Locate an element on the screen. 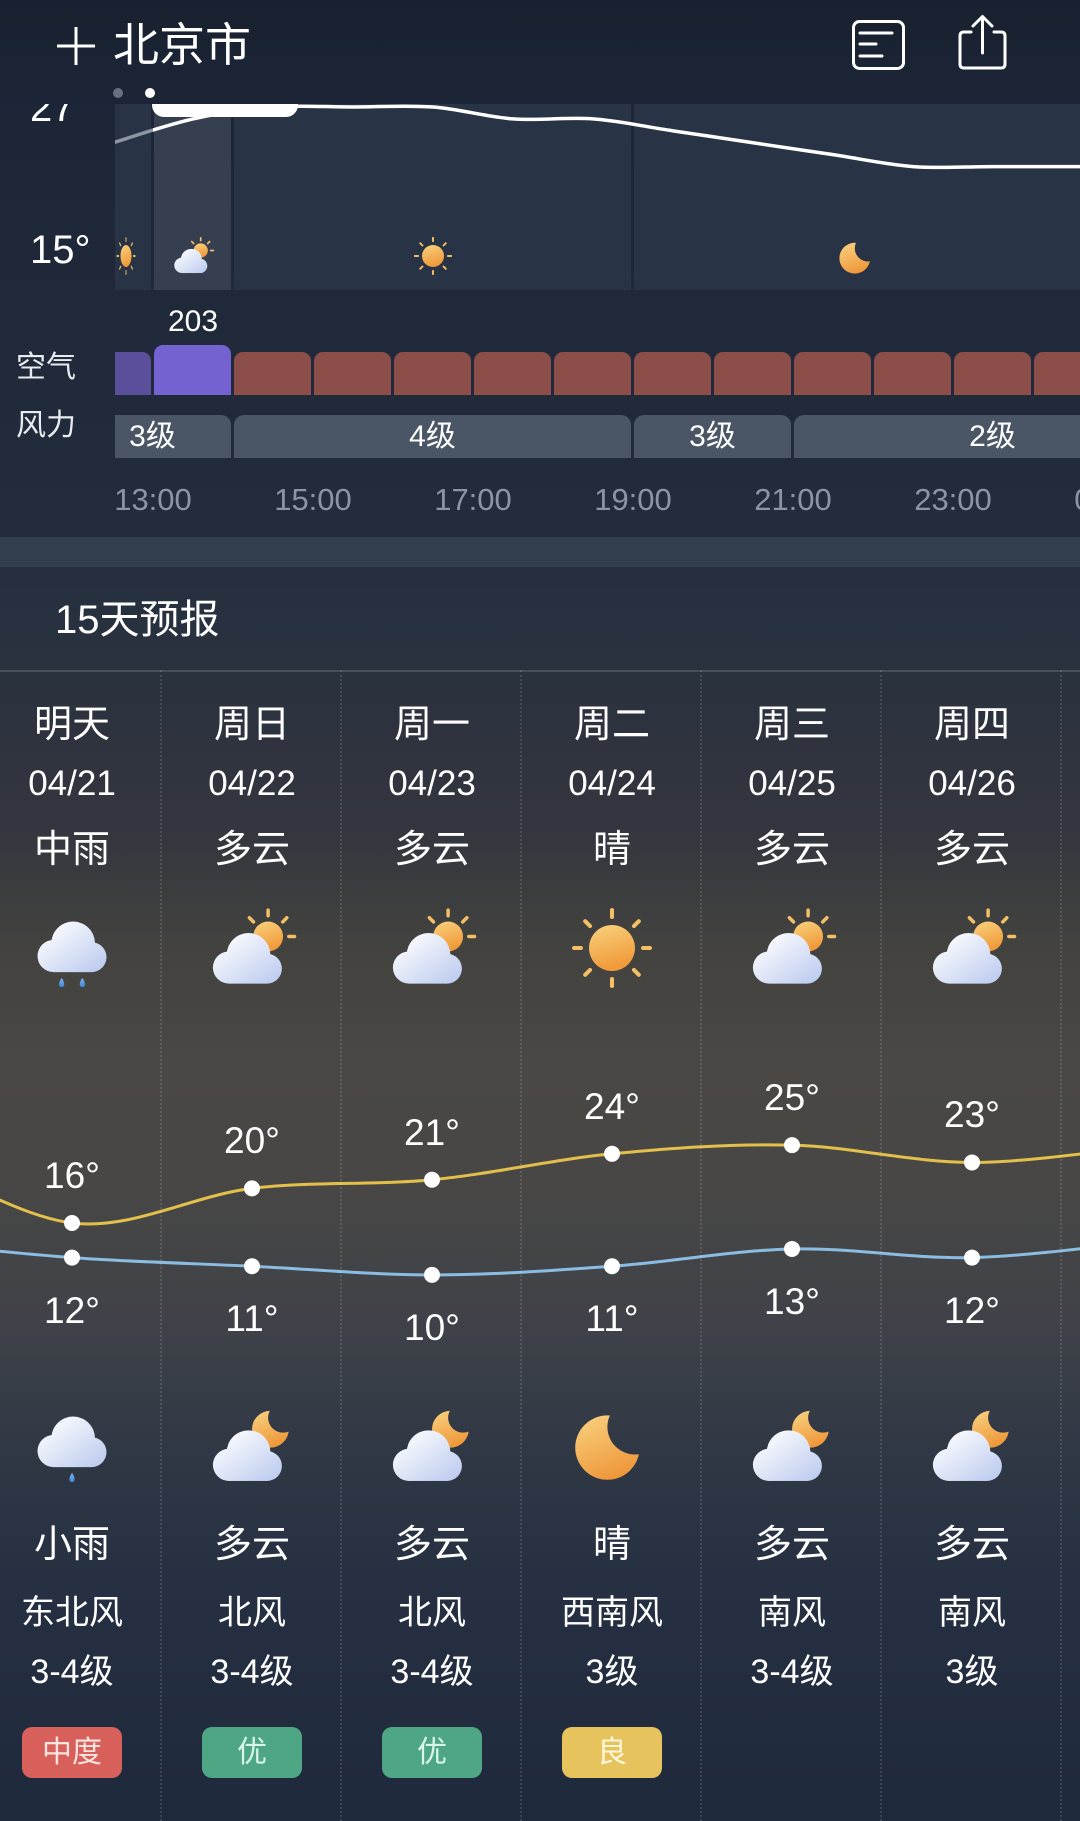  hourly-axis-min-label: 15° is located at coordinates (60, 250).